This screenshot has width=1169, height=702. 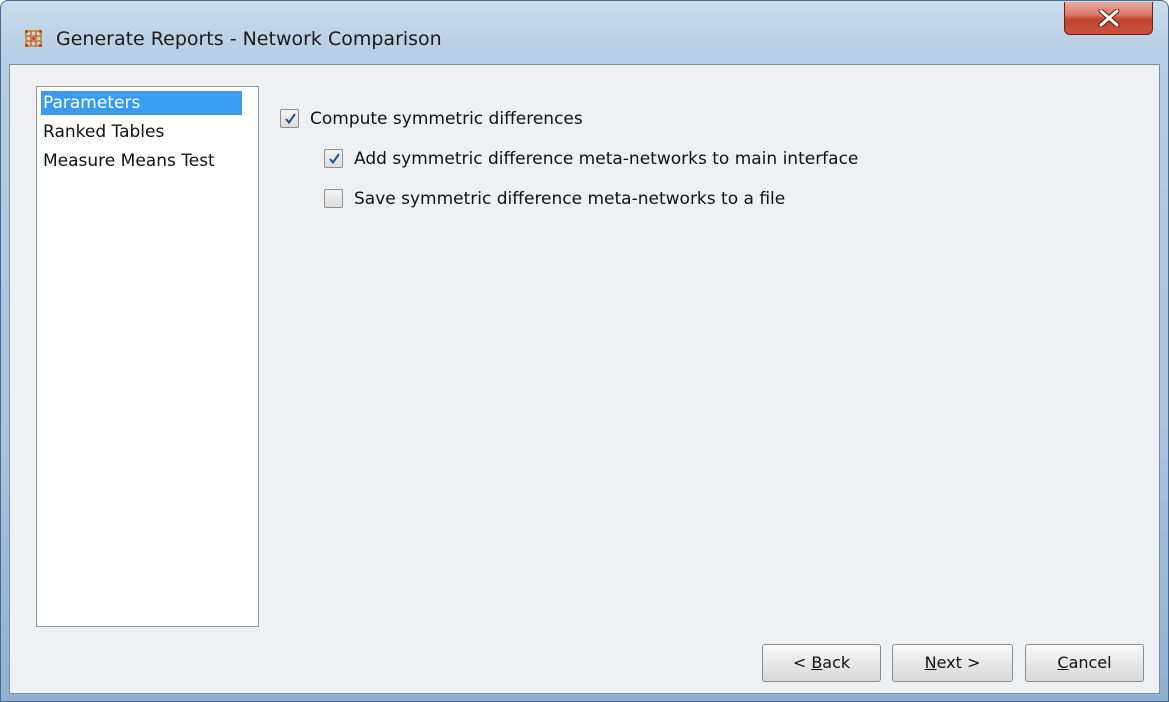 I want to click on cancel-button-rest: ancel, so click(x=1090, y=662).